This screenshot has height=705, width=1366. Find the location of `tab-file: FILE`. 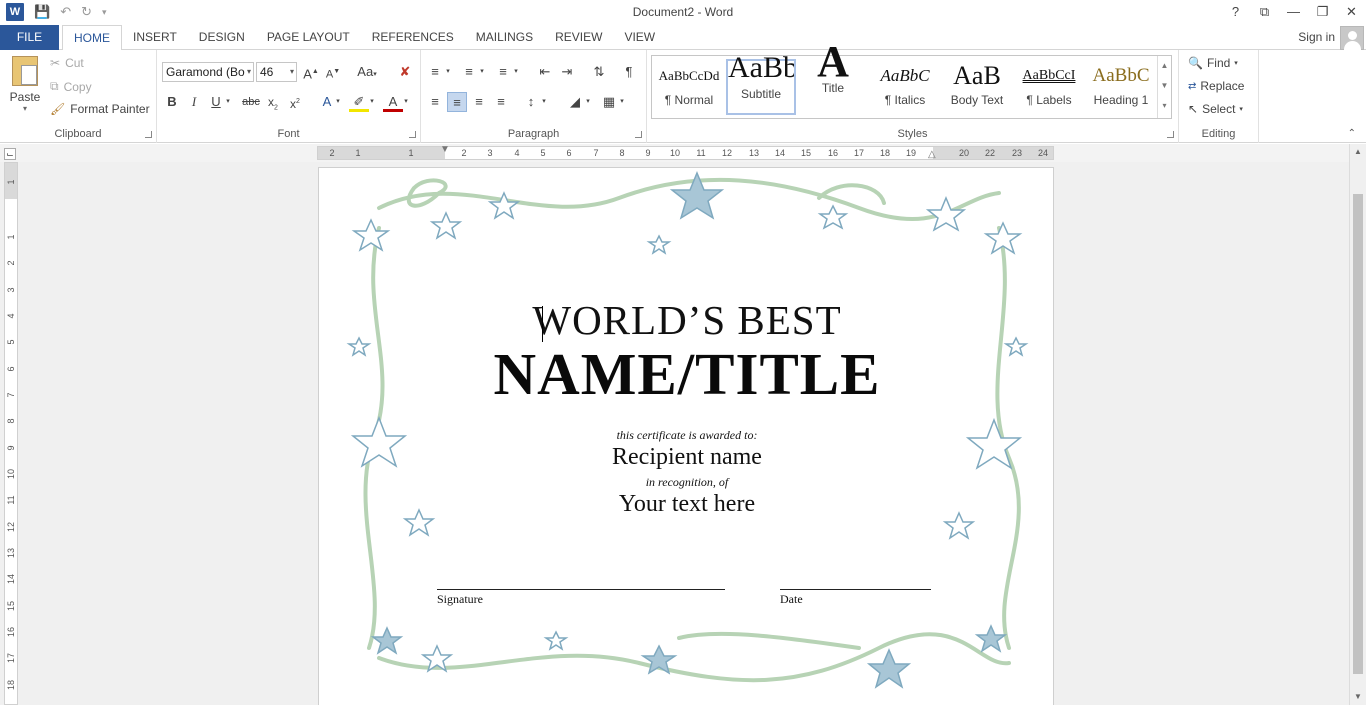

tab-file: FILE is located at coordinates (29, 37).